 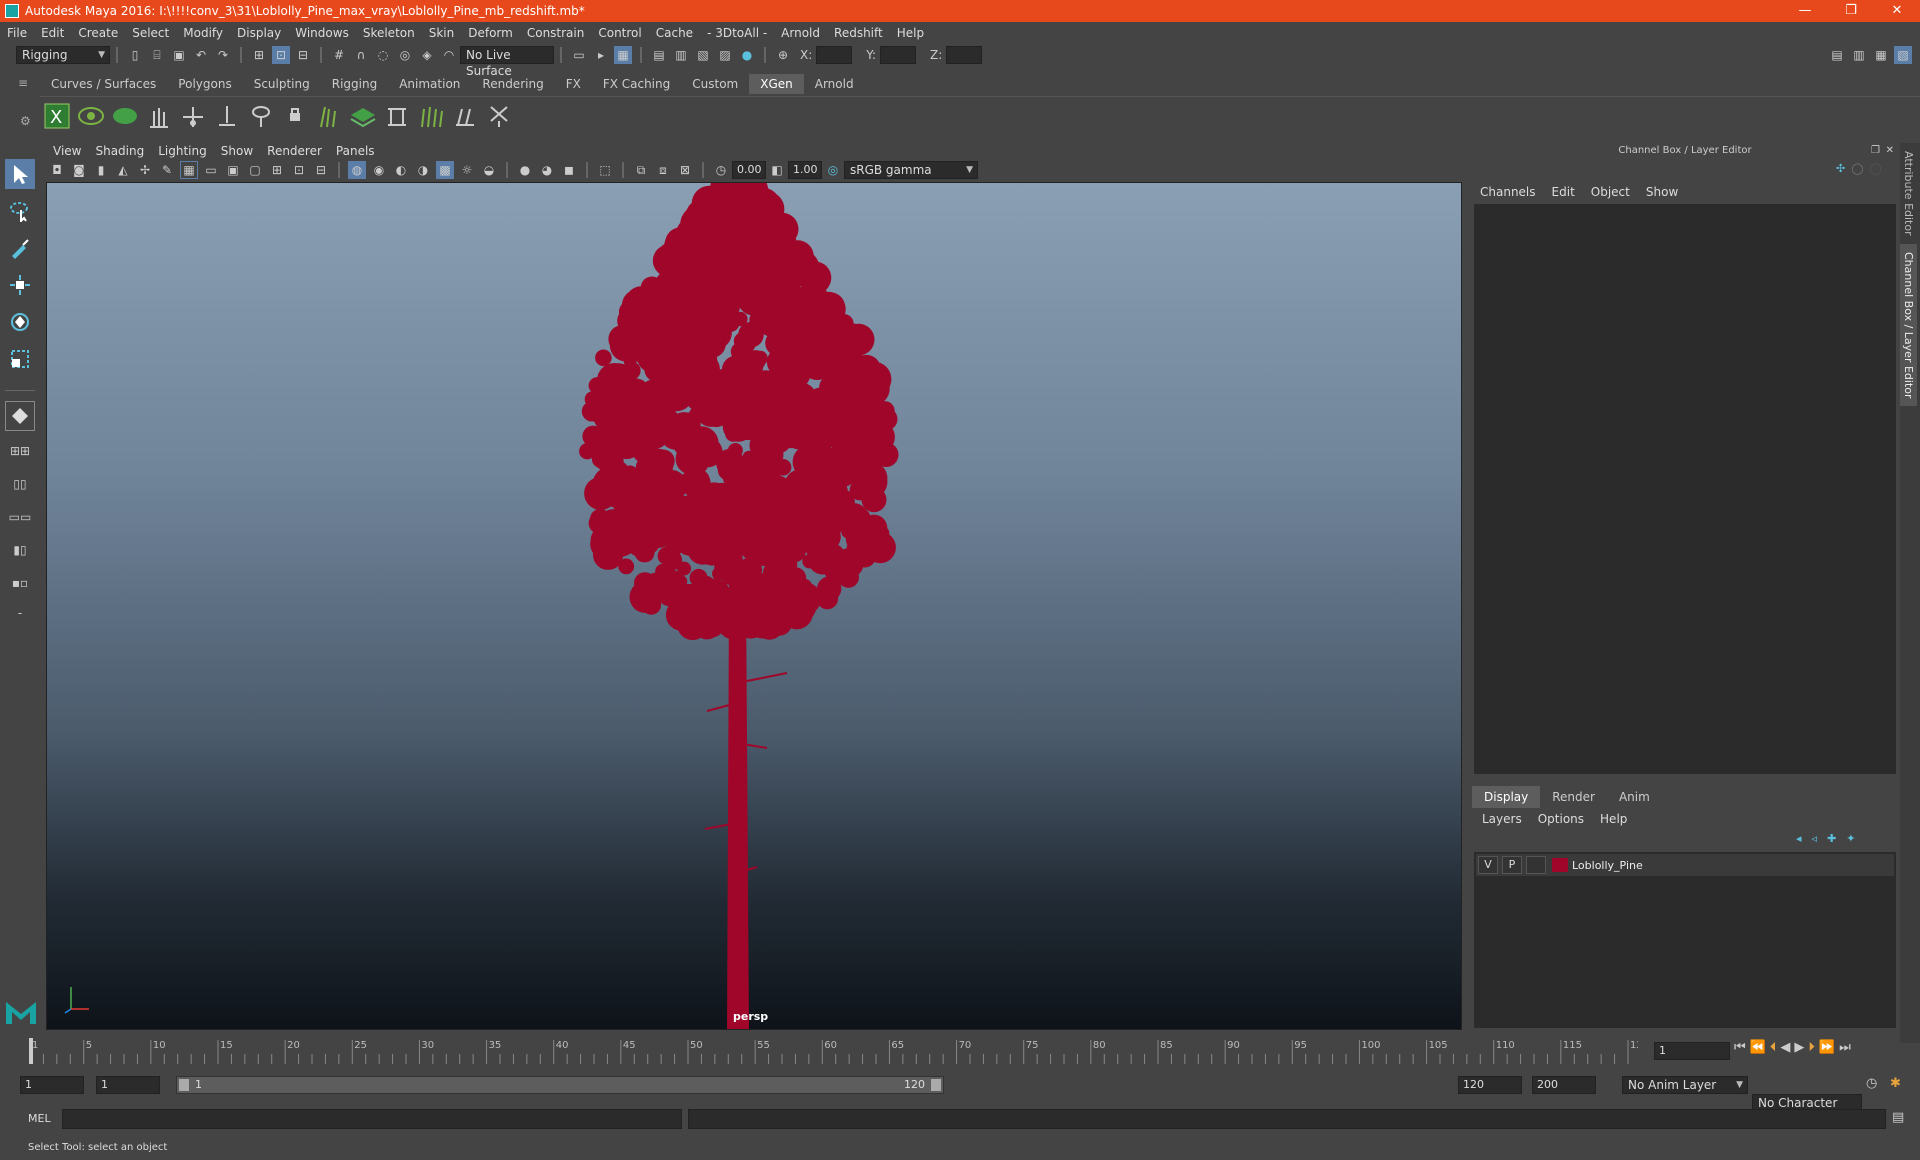 I want to click on view-transform-dropdown: sRGB gamma ▼, so click(x=911, y=170).